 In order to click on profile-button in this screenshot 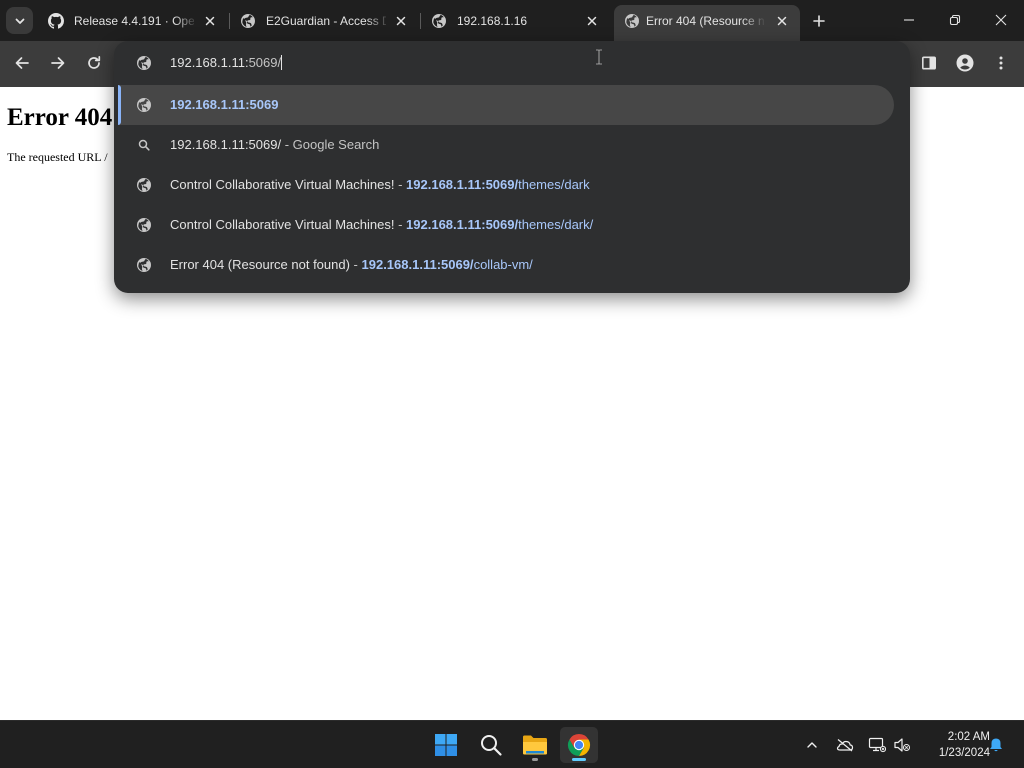, I will do `click(965, 63)`.